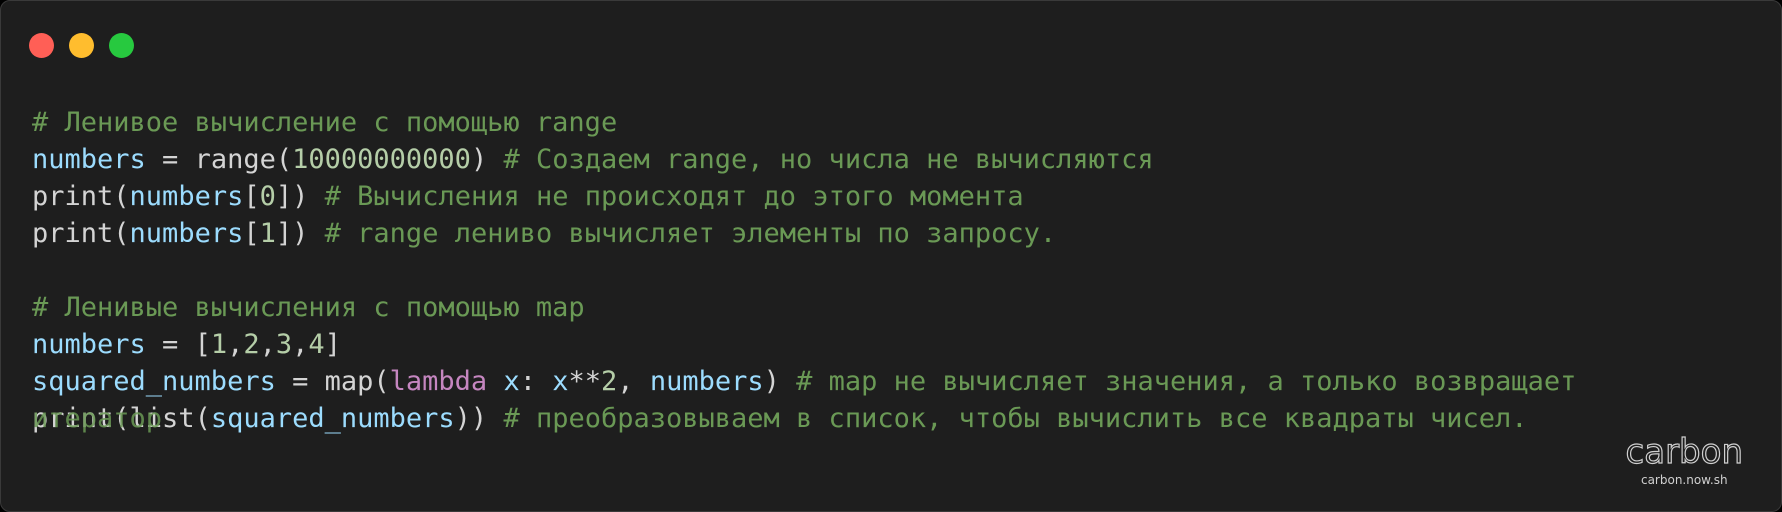 The width and height of the screenshot is (1782, 512). What do you see at coordinates (357, 381) in the screenshot?
I see `code-token: map(` at bounding box center [357, 381].